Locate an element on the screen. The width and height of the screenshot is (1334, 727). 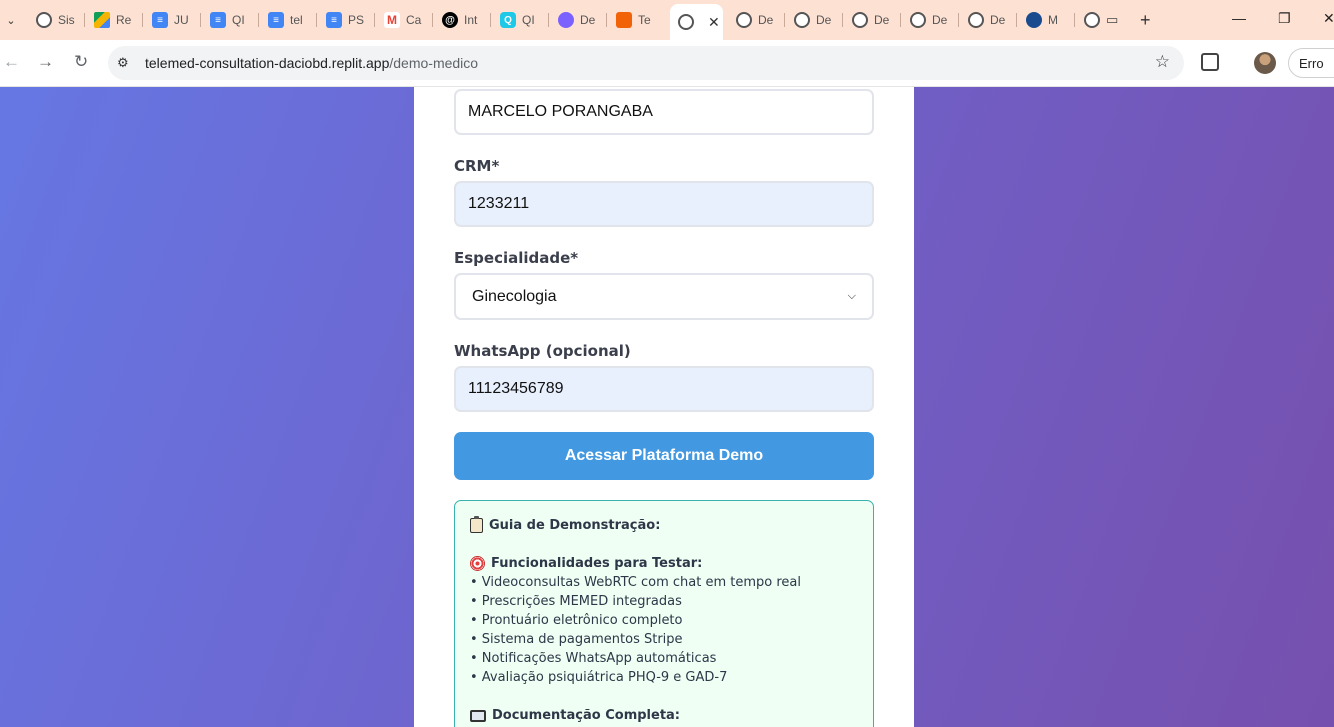
tab-3: ≡ JU is located at coordinates (172, 20).